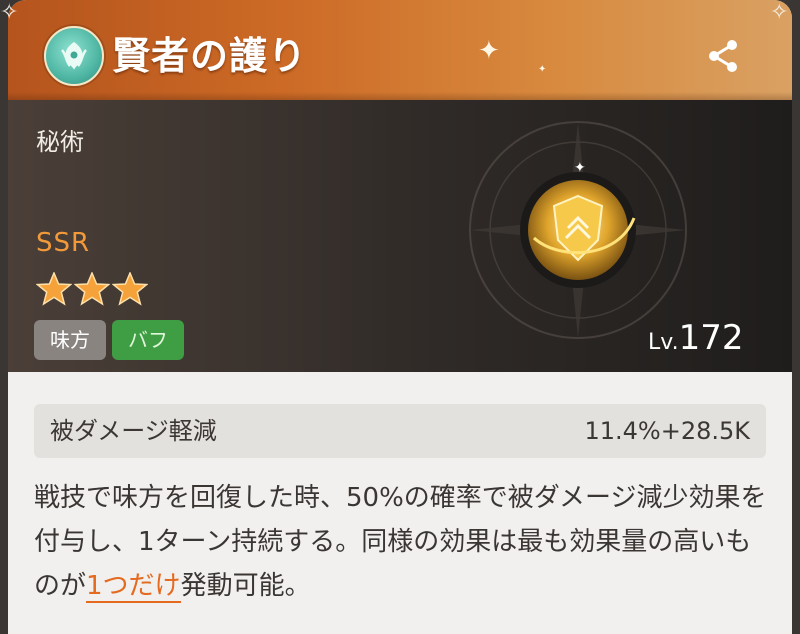 This screenshot has width=800, height=634. I want to click on sage-emblem-icon, so click(74, 56).